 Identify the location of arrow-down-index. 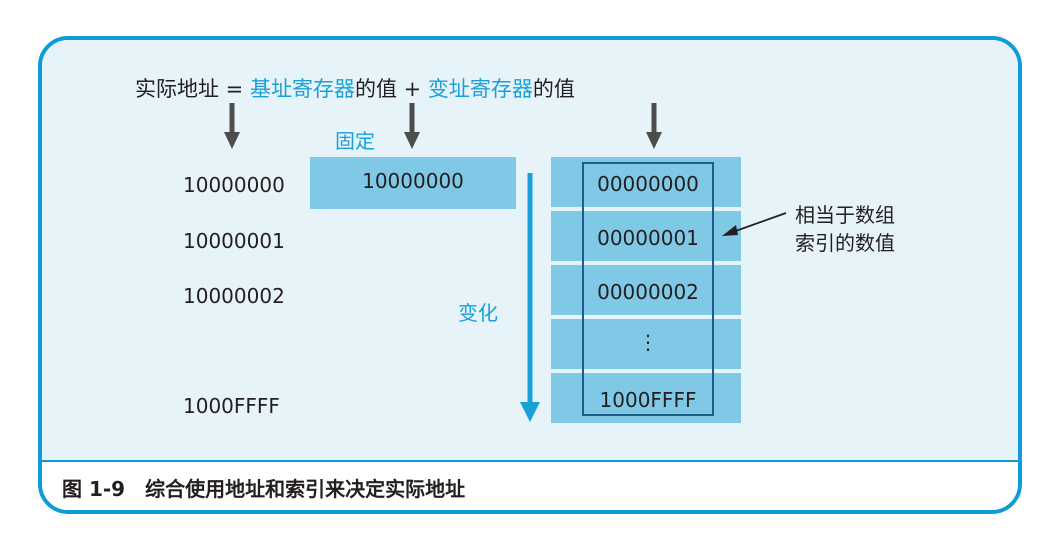
(654, 126).